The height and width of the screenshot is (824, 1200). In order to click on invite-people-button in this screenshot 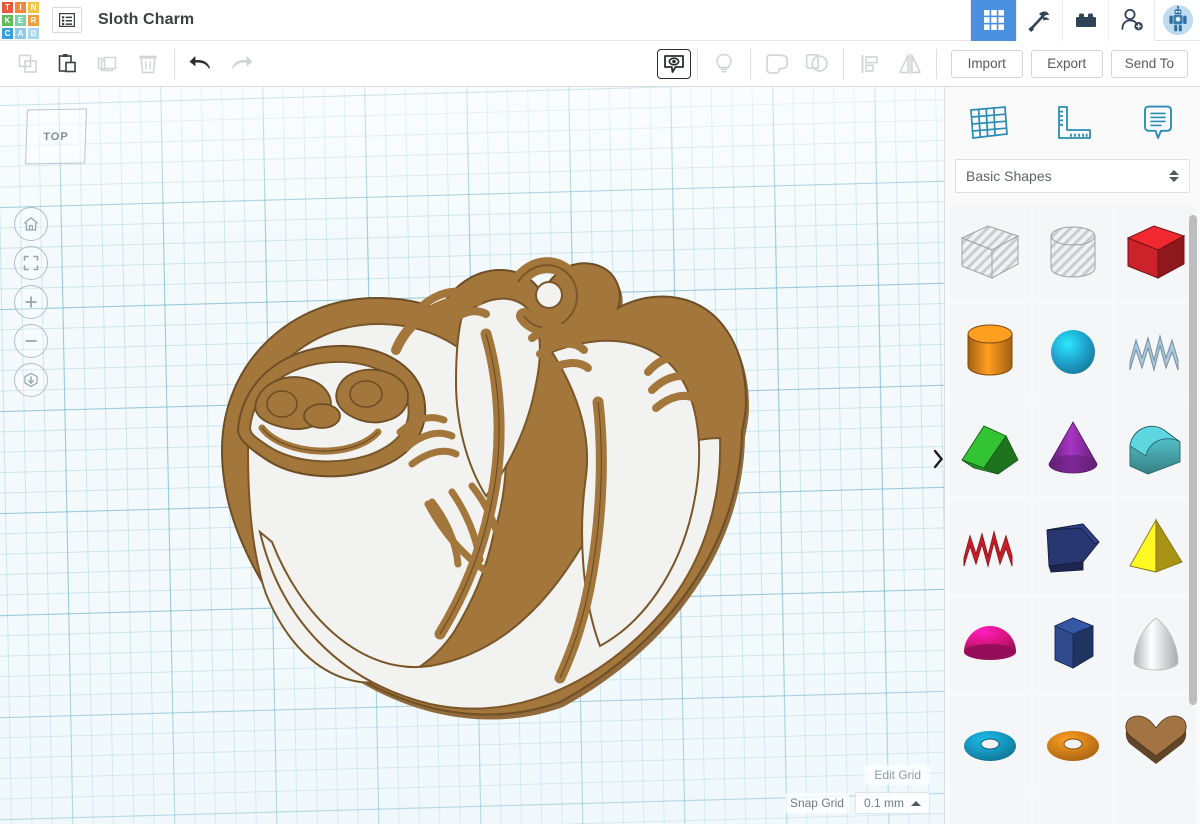, I will do `click(1131, 20)`.